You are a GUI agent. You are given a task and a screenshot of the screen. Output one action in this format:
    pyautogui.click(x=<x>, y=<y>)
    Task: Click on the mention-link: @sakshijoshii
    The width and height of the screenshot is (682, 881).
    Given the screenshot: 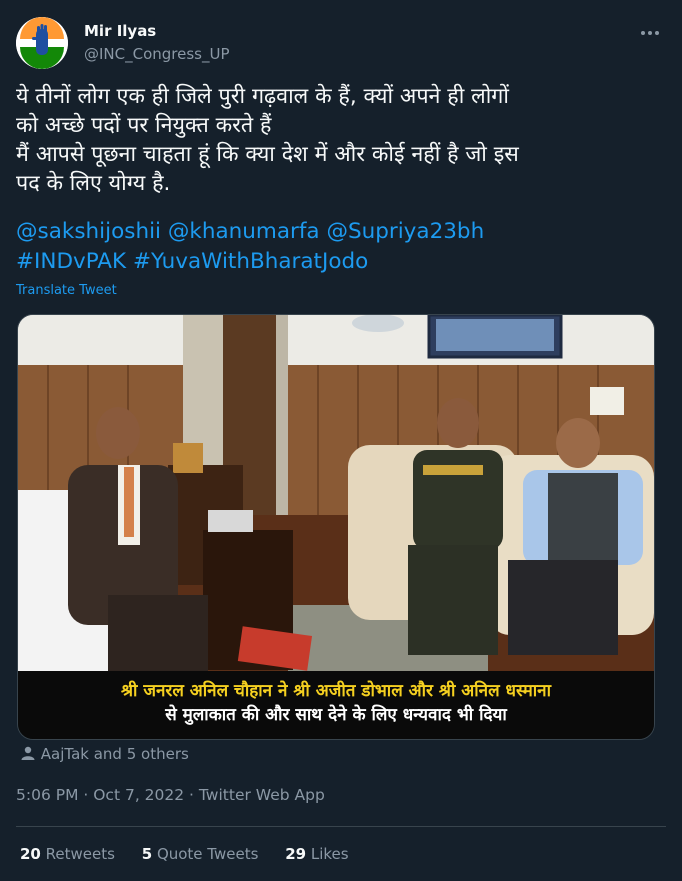 What is the action you would take?
    pyautogui.click(x=88, y=231)
    